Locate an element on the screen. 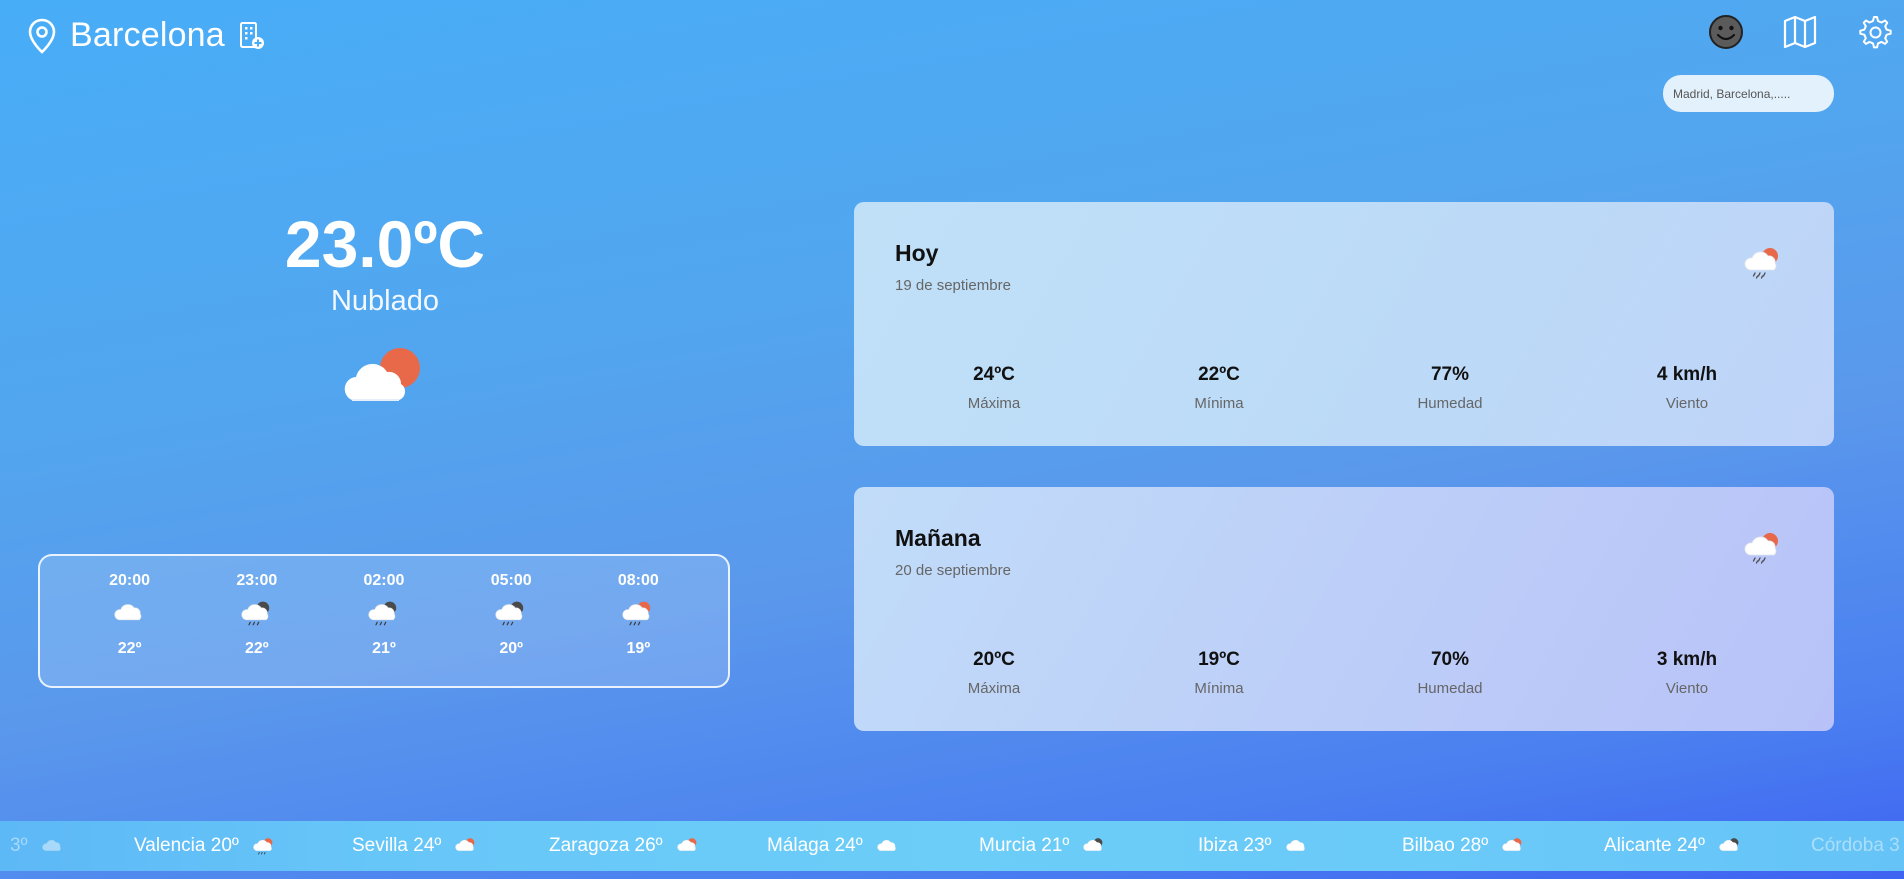  hourly-forecast: 20:00 22º 23:00 22º 02:00 21º 05:00 20º 08:00 19º is located at coordinates (384, 621).